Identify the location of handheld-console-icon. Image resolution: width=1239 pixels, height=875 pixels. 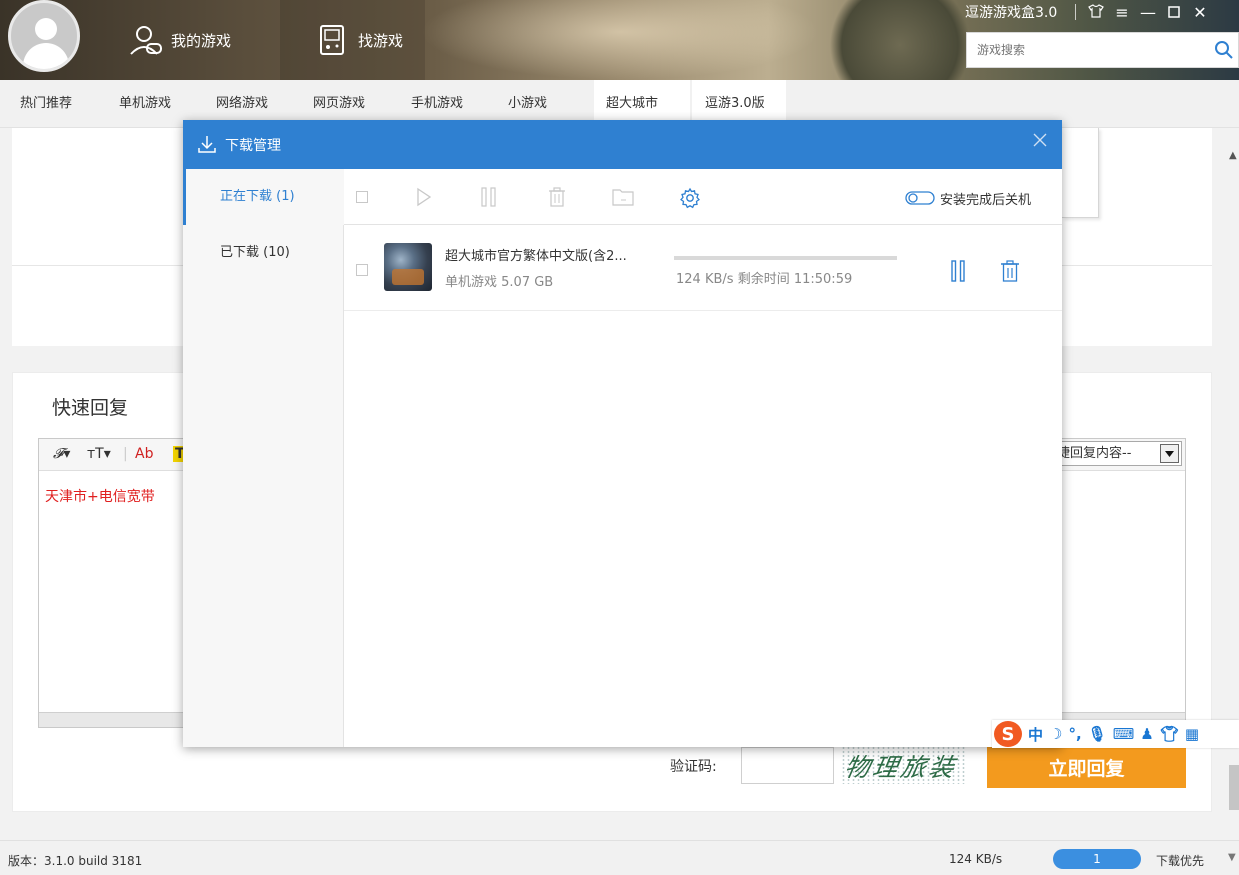
(332, 40).